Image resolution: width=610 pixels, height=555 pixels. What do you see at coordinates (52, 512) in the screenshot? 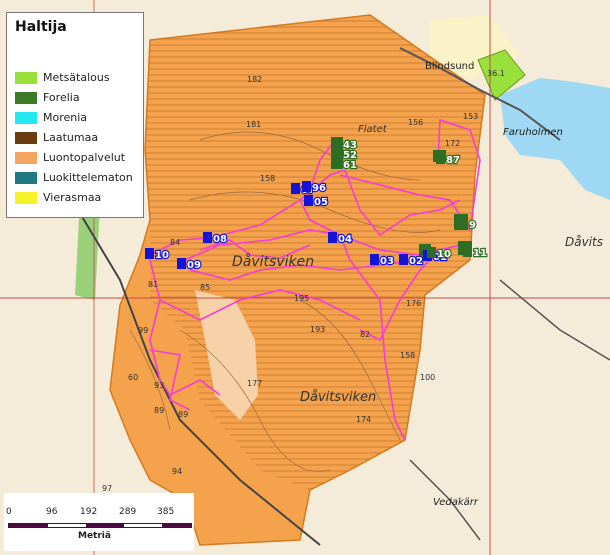
I see `scale-label: 96` at bounding box center [52, 512].